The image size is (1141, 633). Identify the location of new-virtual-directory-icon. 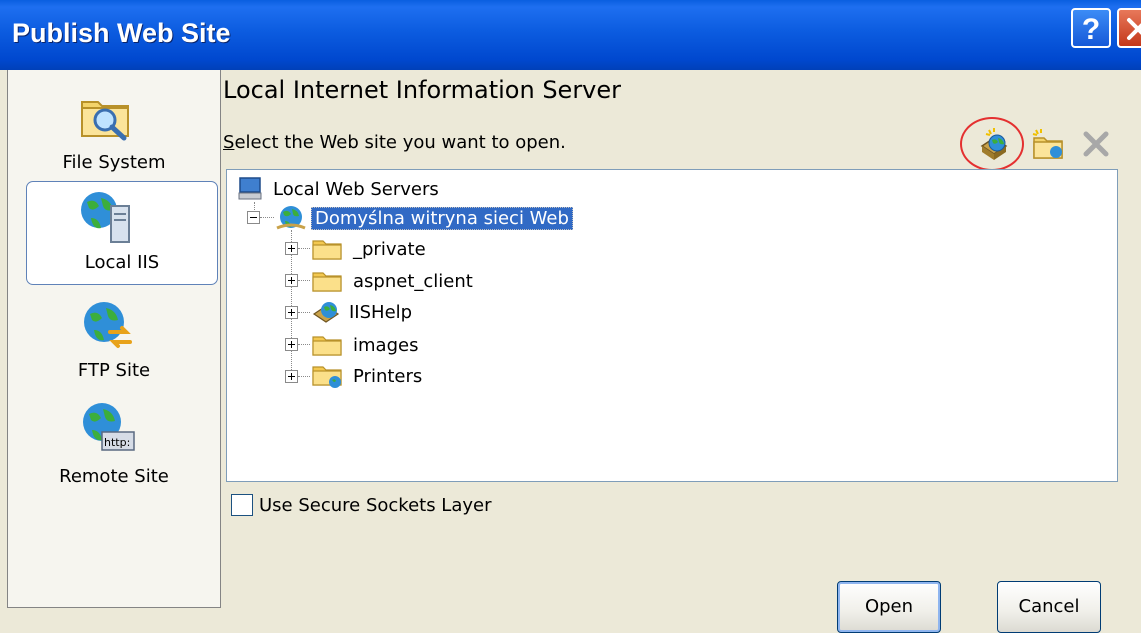
(1048, 144).